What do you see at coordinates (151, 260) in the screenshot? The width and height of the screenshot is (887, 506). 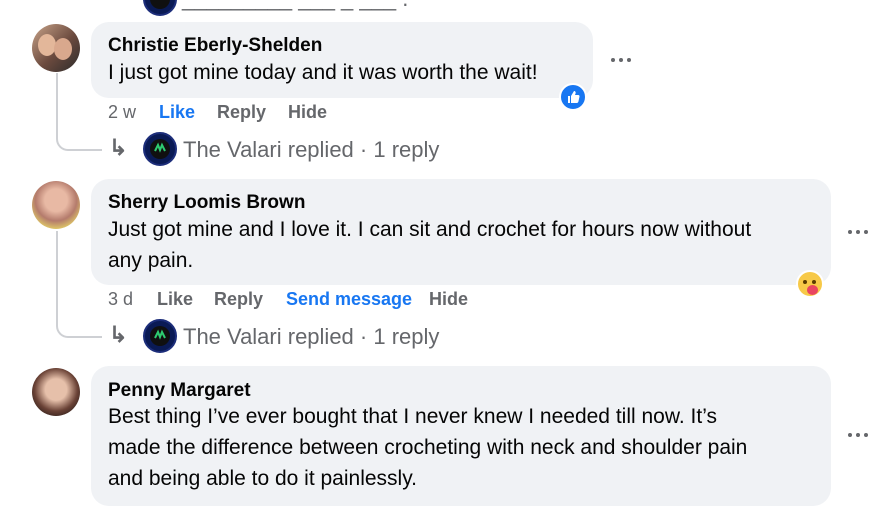 I see `comment-text-line: any pain.` at bounding box center [151, 260].